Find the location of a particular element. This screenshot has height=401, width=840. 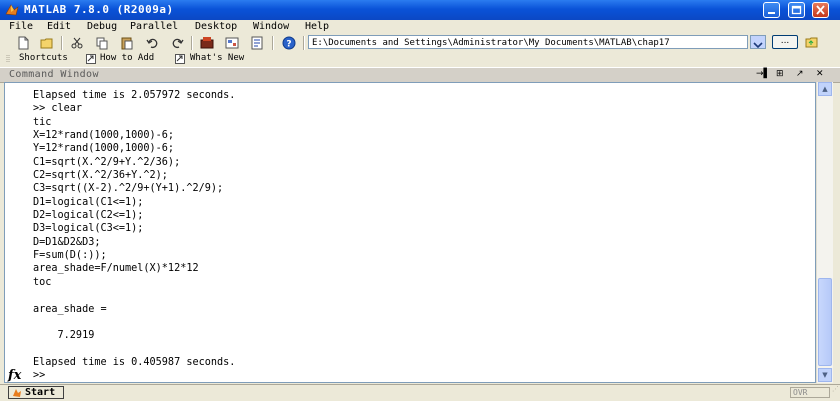

menu-file: File is located at coordinates (21, 26).